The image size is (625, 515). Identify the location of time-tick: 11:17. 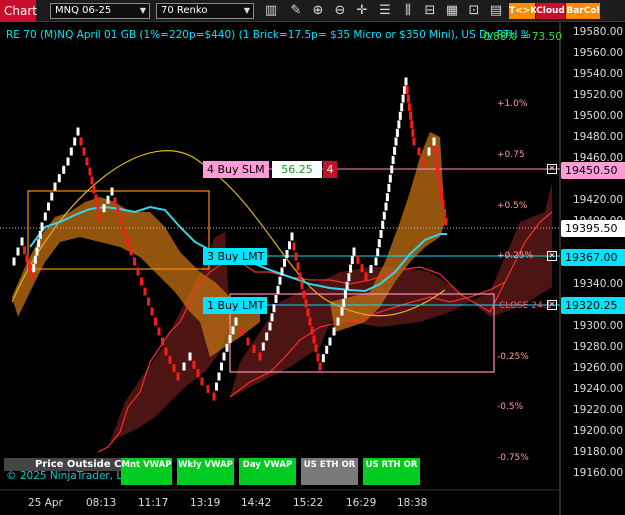
(153, 503).